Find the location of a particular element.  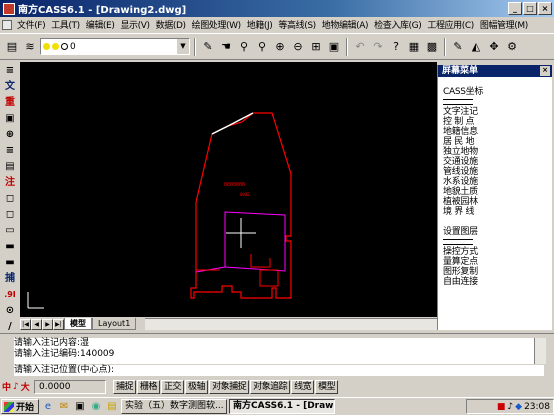

screen-menu-item: 管线设施 is located at coordinates (497, 172).